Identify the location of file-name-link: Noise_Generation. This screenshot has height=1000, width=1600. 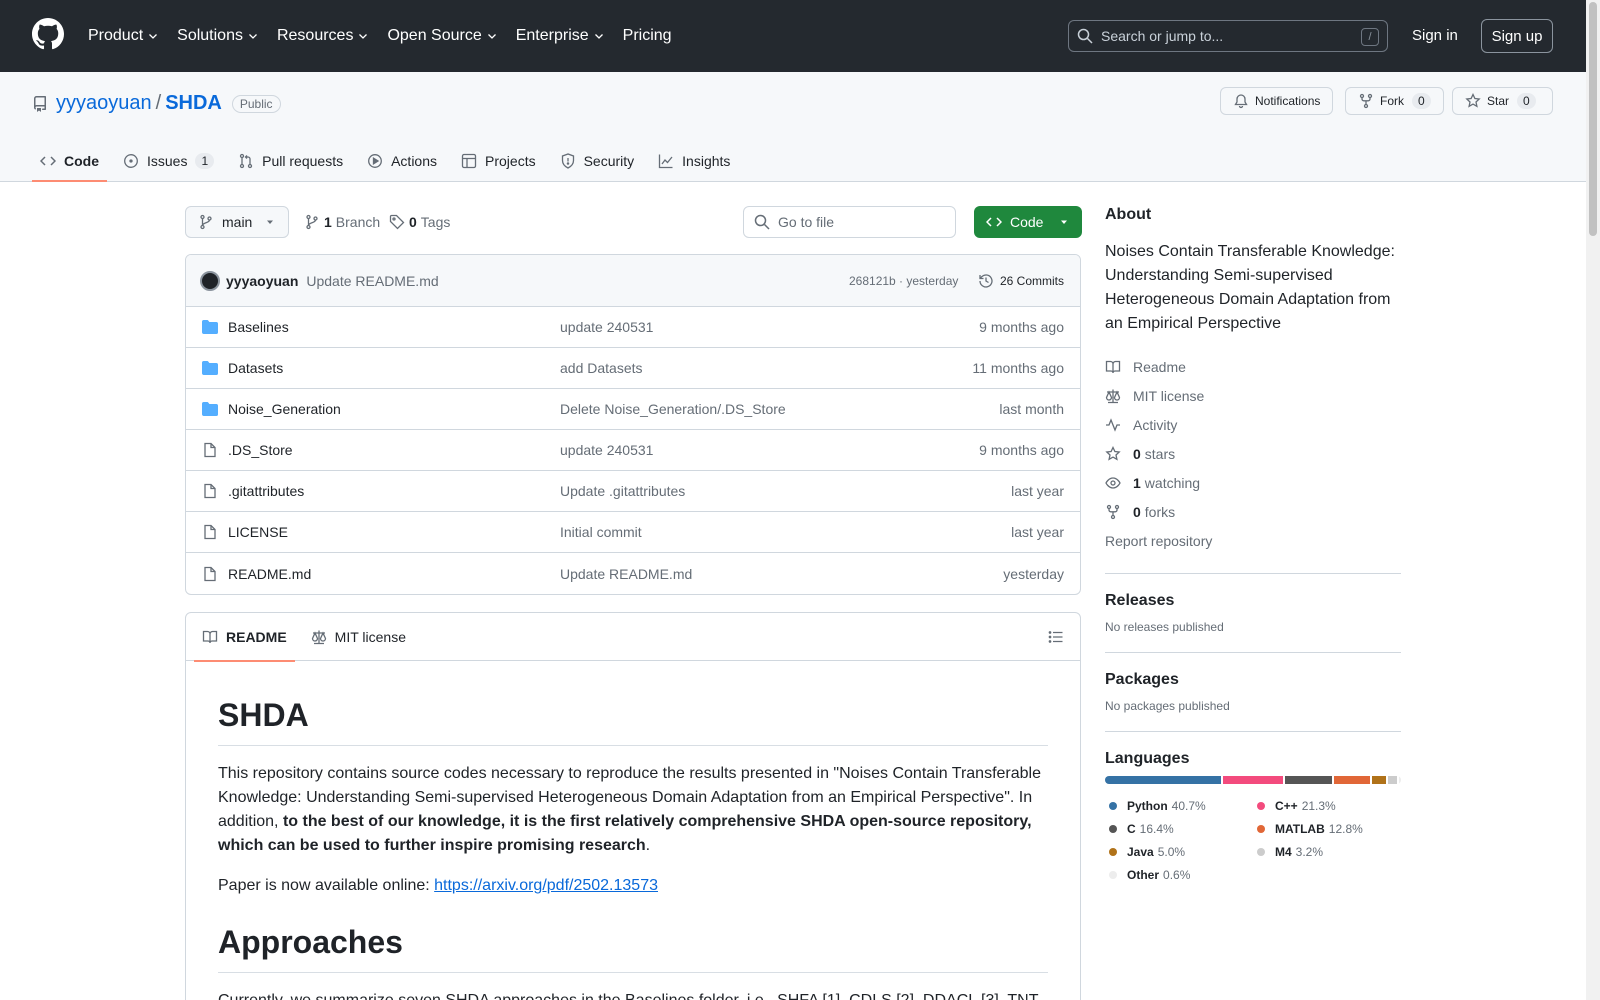
(284, 409).